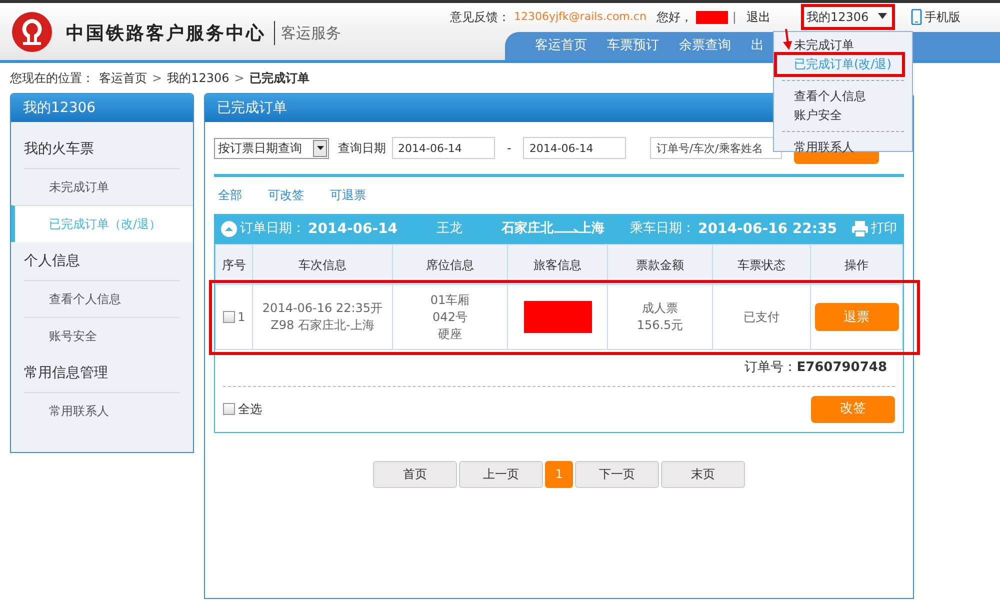  Describe the element at coordinates (323, 325) in the screenshot. I see `train-info-line: Z98 石家庄北-上海` at that location.